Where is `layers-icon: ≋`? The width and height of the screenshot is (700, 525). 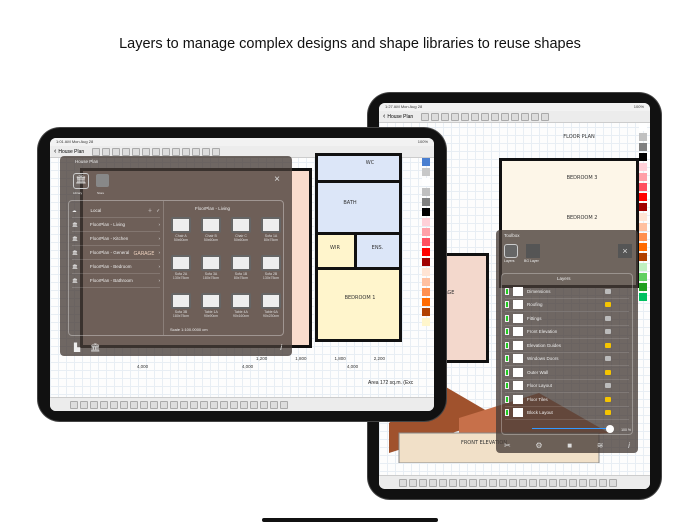 layers-icon: ≋ is located at coordinates (600, 445).